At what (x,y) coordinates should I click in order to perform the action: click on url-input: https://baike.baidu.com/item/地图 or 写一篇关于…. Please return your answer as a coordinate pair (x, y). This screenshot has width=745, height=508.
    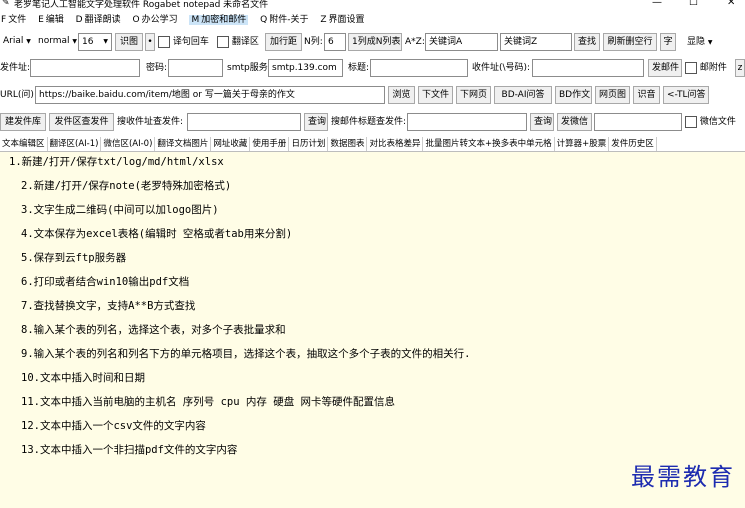
    Looking at the image, I should click on (210, 95).